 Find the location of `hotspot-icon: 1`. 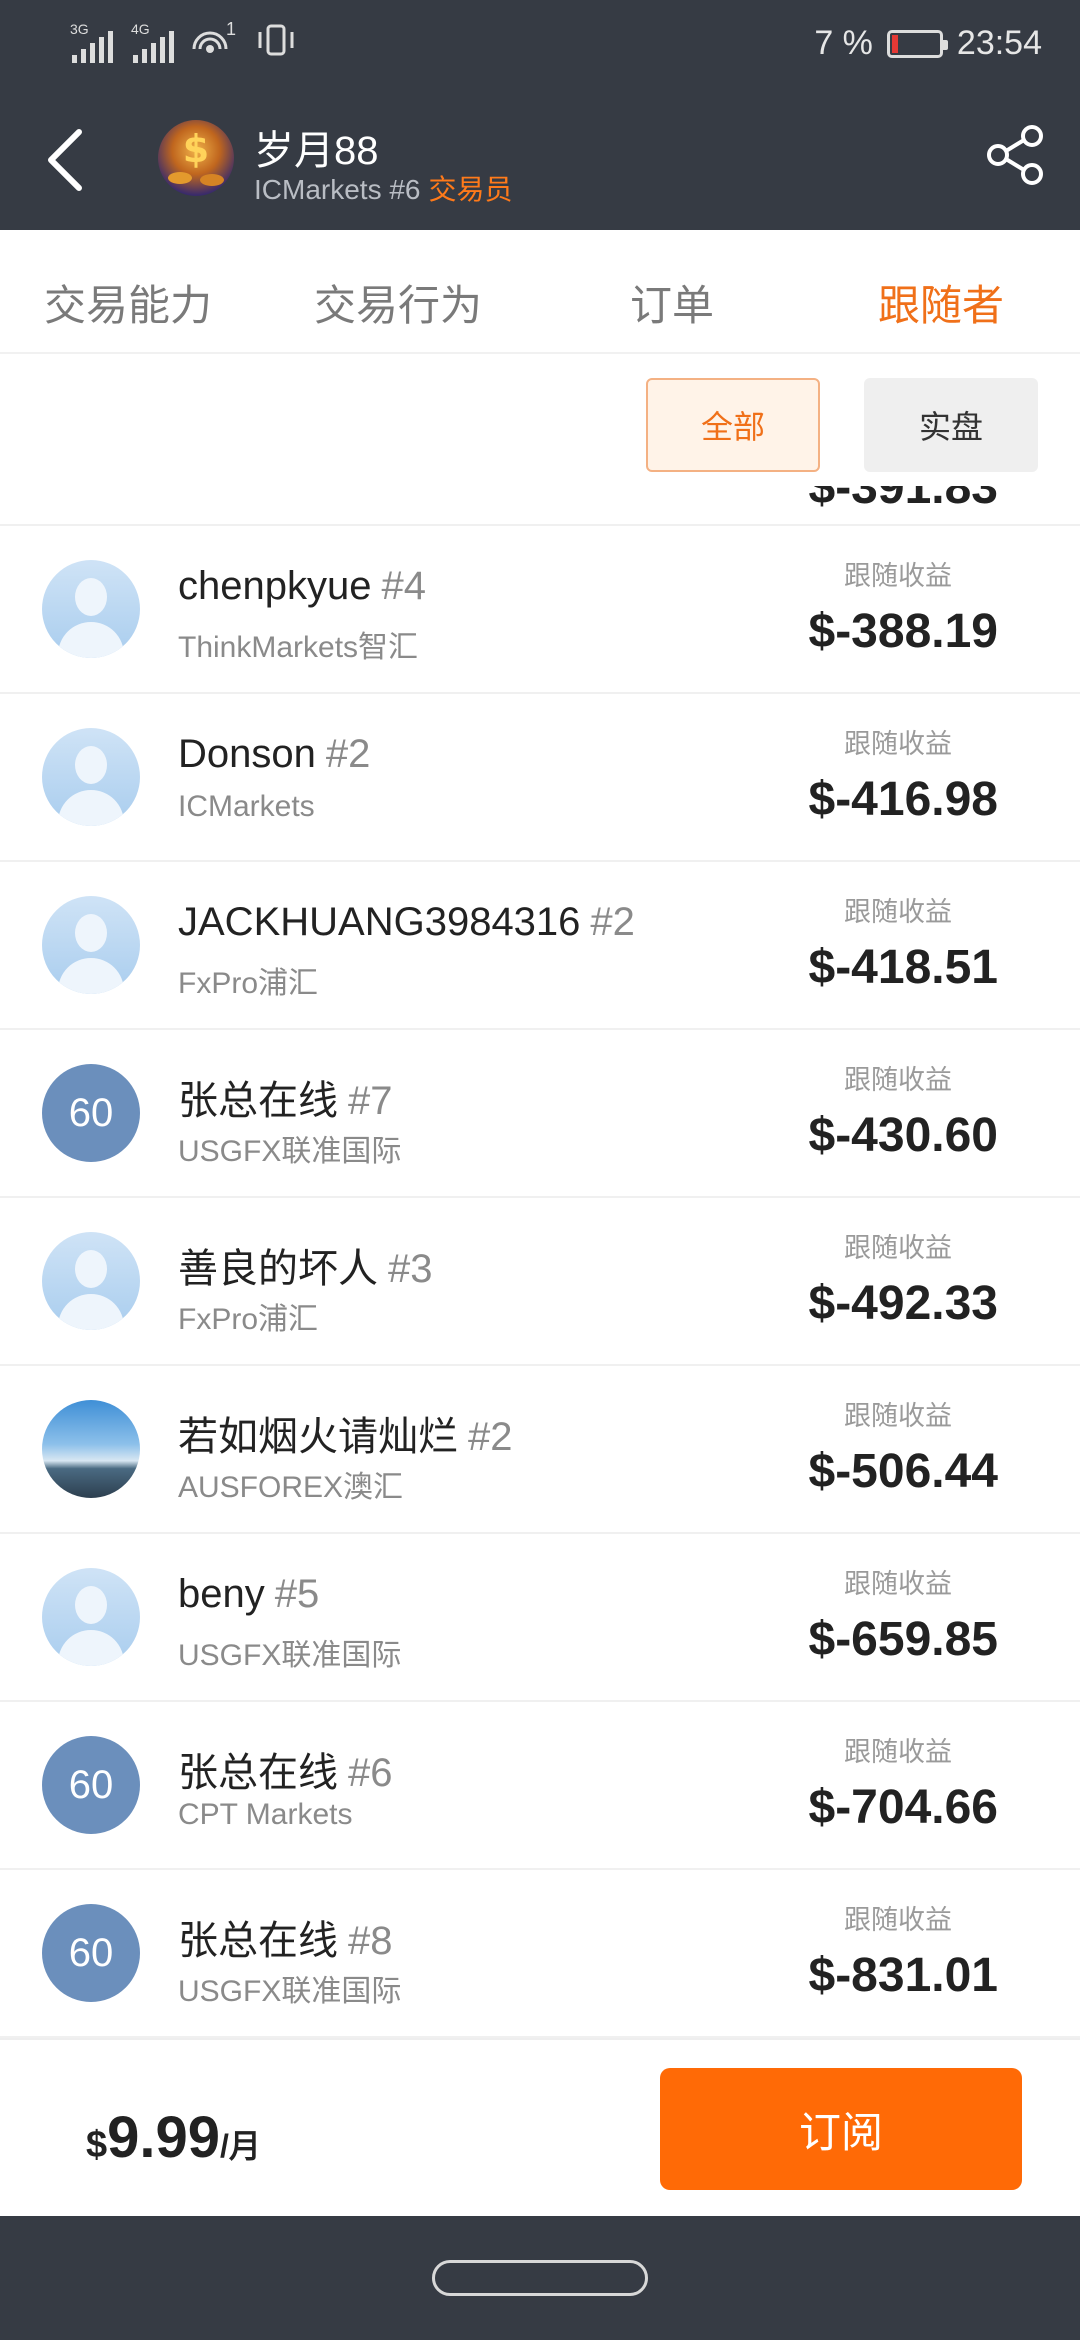

hotspot-icon: 1 is located at coordinates (214, 41).